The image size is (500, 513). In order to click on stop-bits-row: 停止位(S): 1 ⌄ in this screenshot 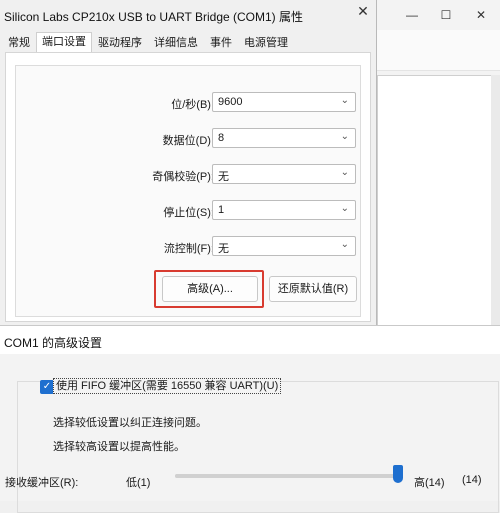, I will do `click(186, 211)`.